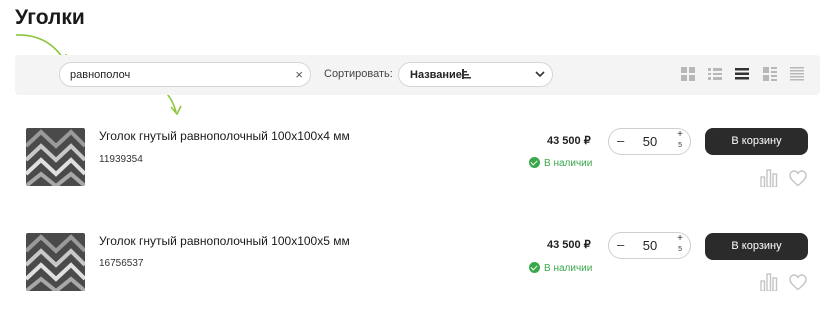 This screenshot has width=840, height=331. What do you see at coordinates (475, 74) in the screenshot?
I see `sort-select: Название` at bounding box center [475, 74].